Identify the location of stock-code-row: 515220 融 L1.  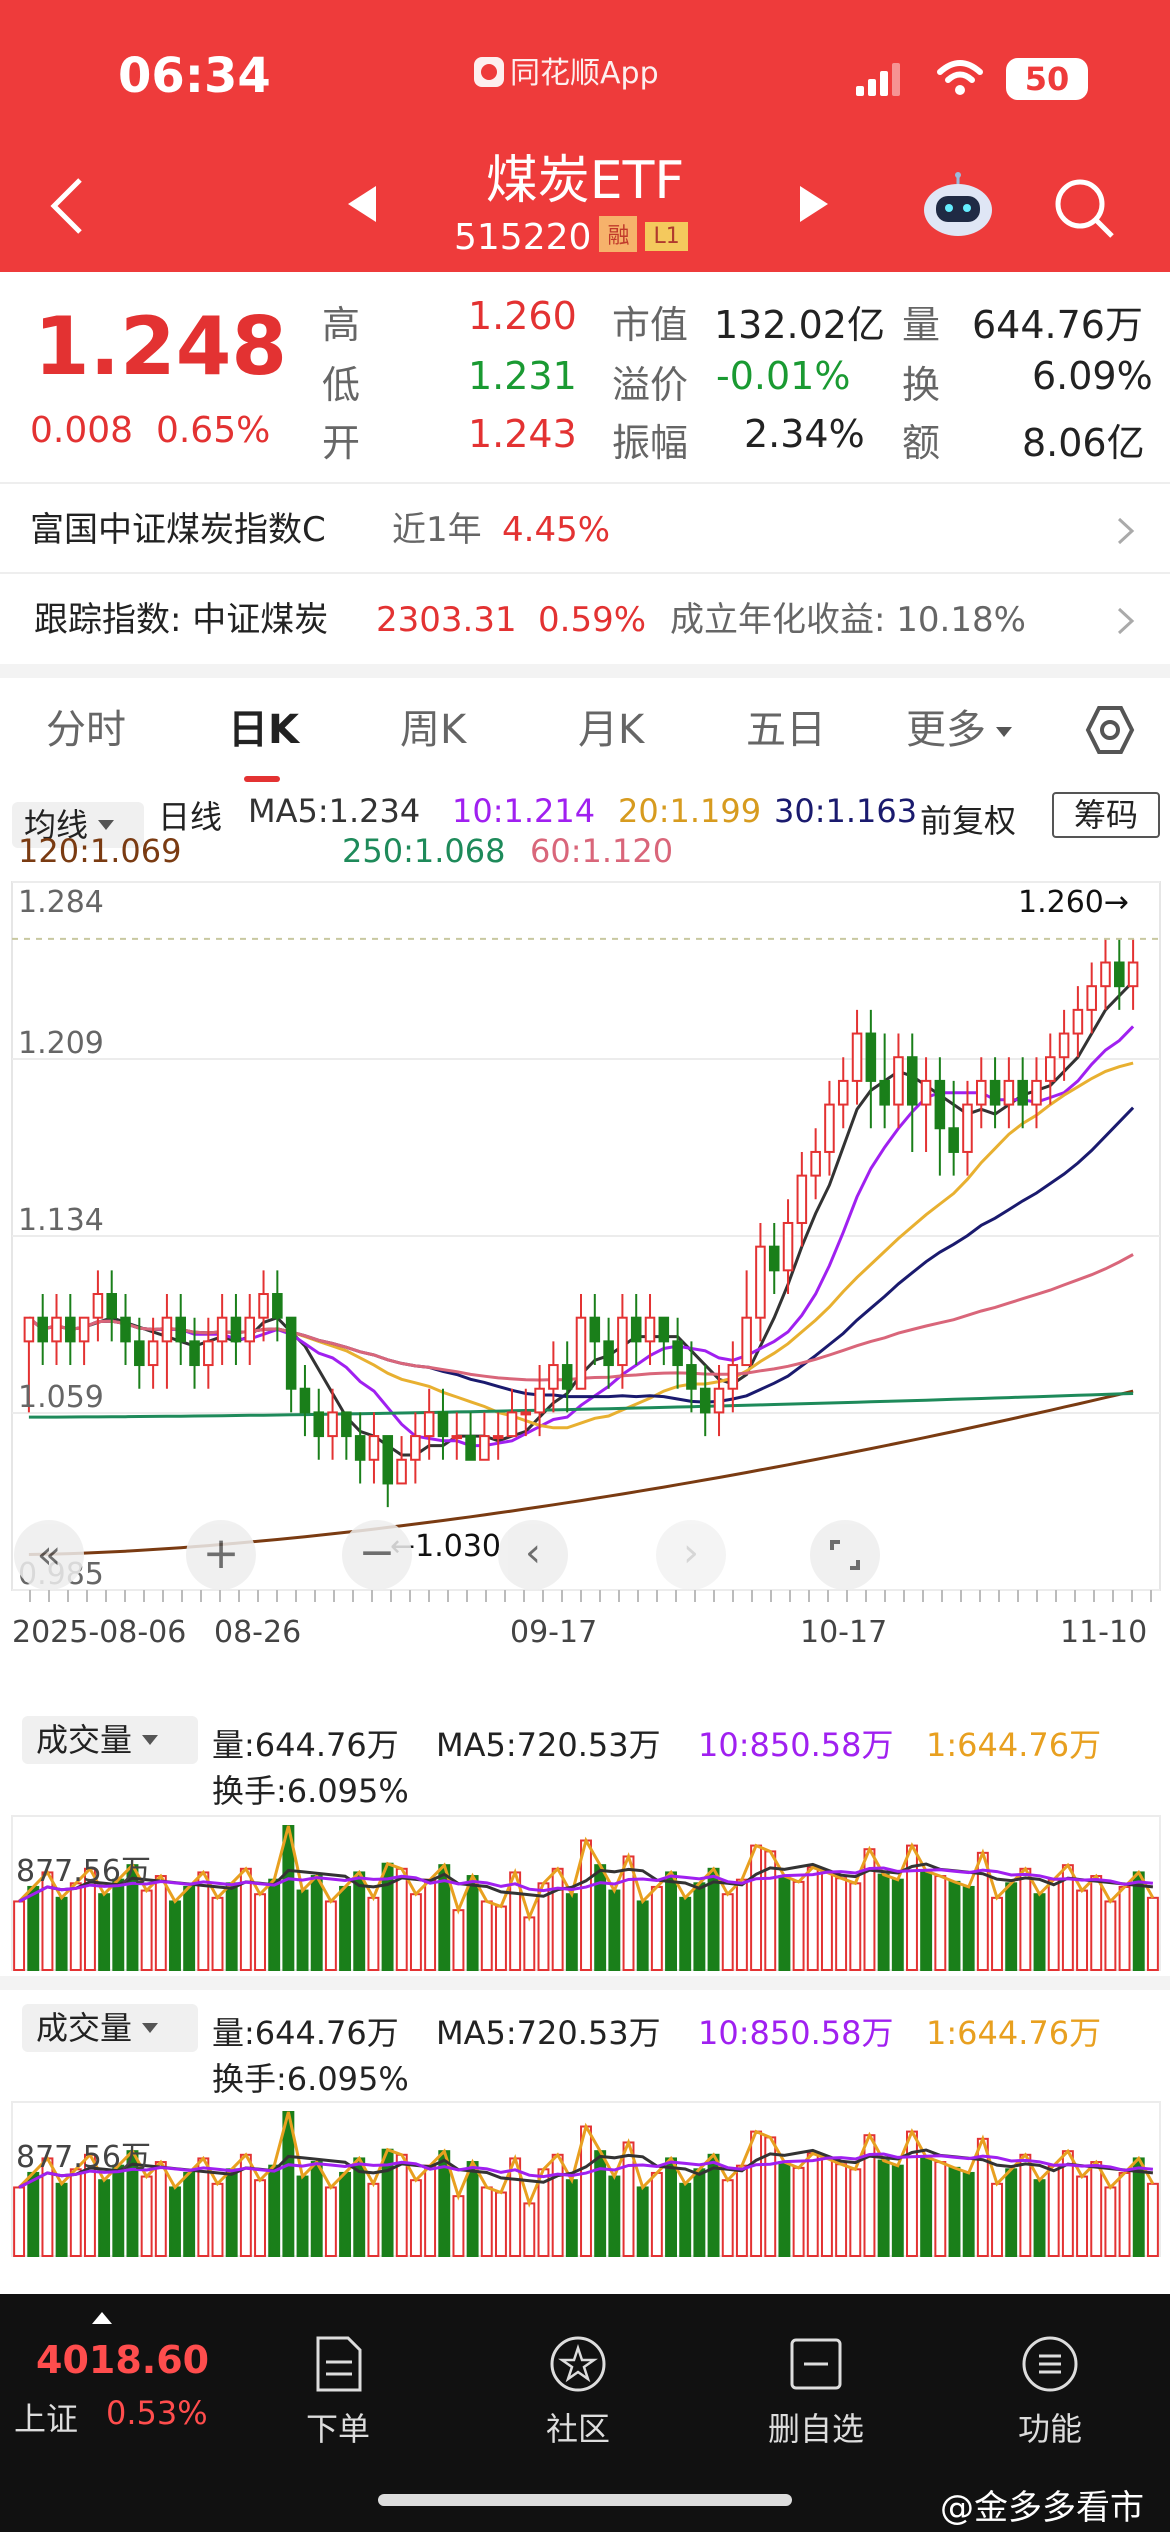
(571, 237).